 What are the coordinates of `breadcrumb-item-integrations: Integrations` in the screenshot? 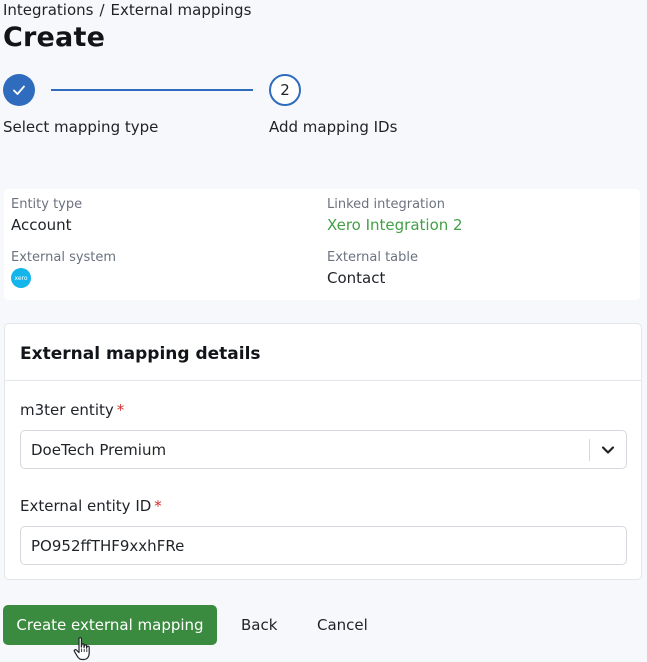 It's located at (48, 10).